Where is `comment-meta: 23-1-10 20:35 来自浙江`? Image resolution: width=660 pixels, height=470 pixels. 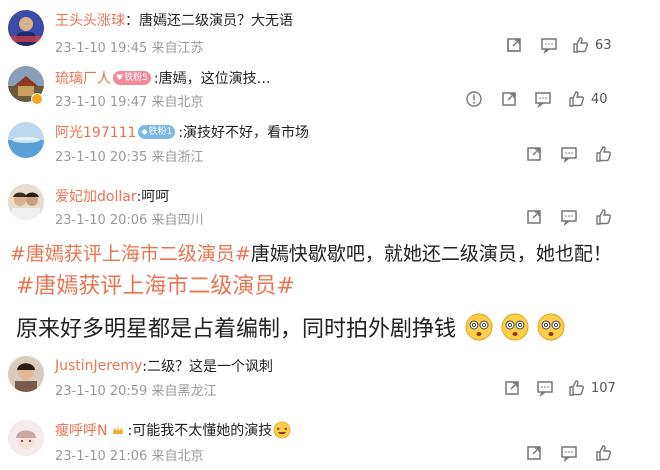
comment-meta: 23-1-10 20:35 来自浙江 is located at coordinates (129, 155).